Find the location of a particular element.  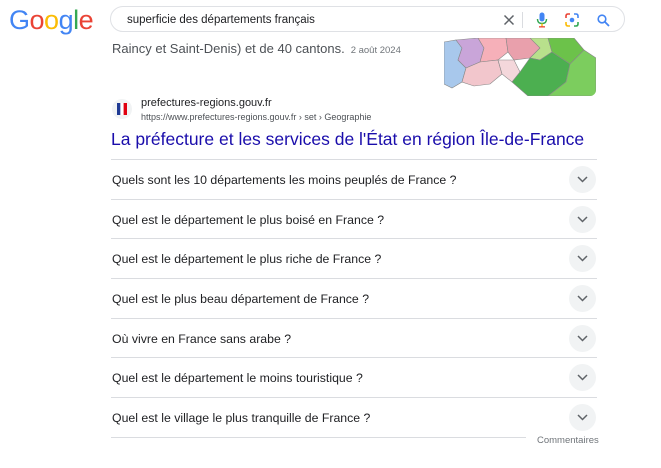

search-icon is located at coordinates (603, 20).